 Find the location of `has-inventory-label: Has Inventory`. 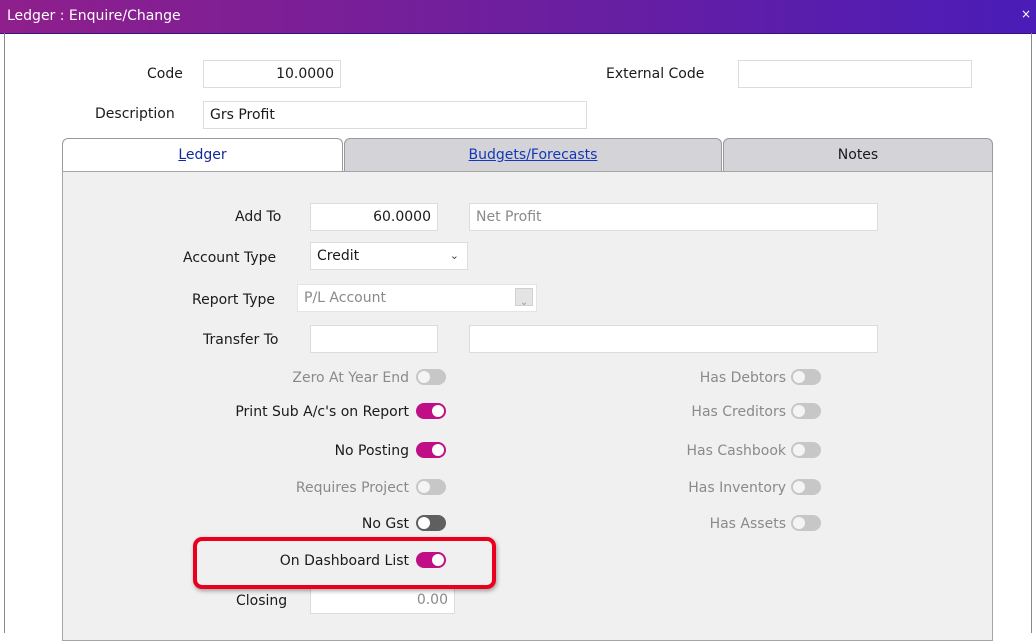

has-inventory-label: Has Inventory is located at coordinates (737, 488).